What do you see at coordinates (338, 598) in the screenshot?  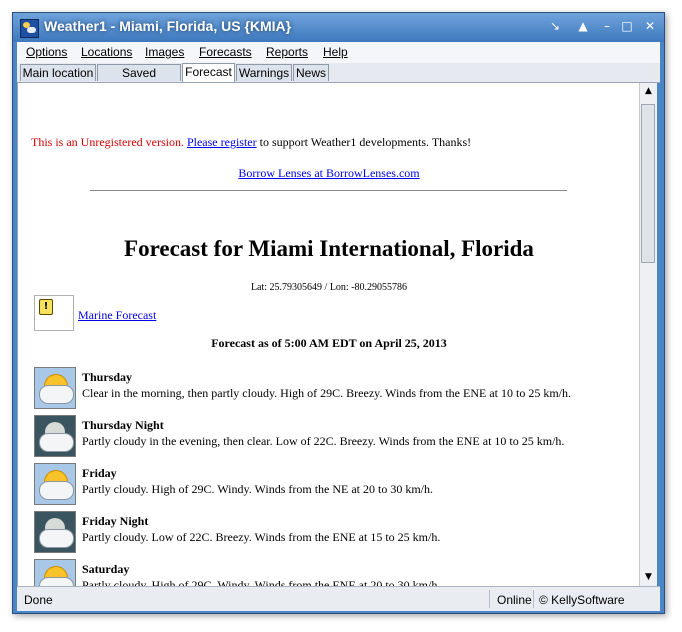 I see `status-bar: Done Online © KellySoftware` at bounding box center [338, 598].